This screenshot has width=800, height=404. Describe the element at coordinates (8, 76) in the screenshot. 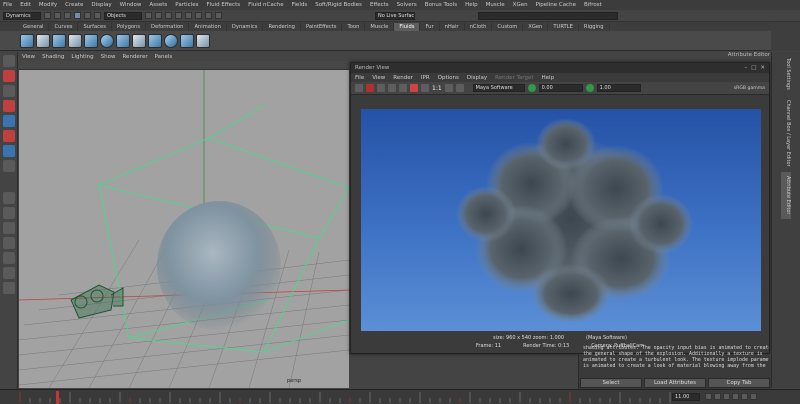

I see `lasso-tool-icon` at that location.